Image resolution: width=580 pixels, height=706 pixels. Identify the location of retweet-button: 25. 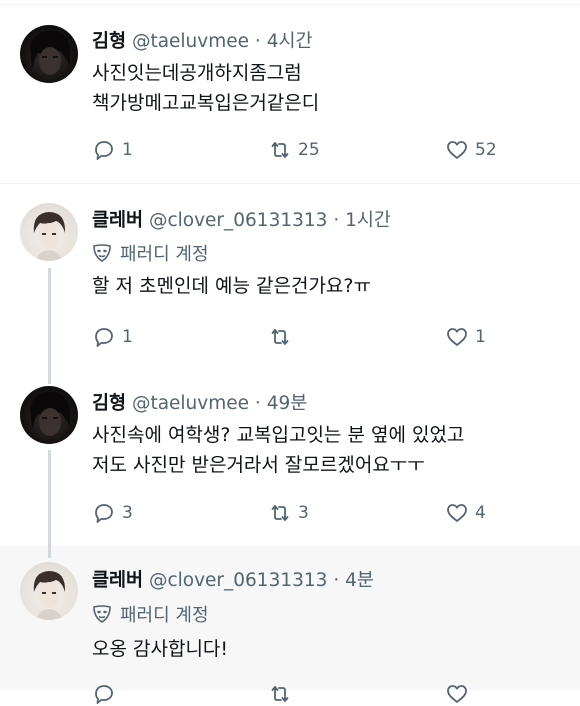
(294, 150).